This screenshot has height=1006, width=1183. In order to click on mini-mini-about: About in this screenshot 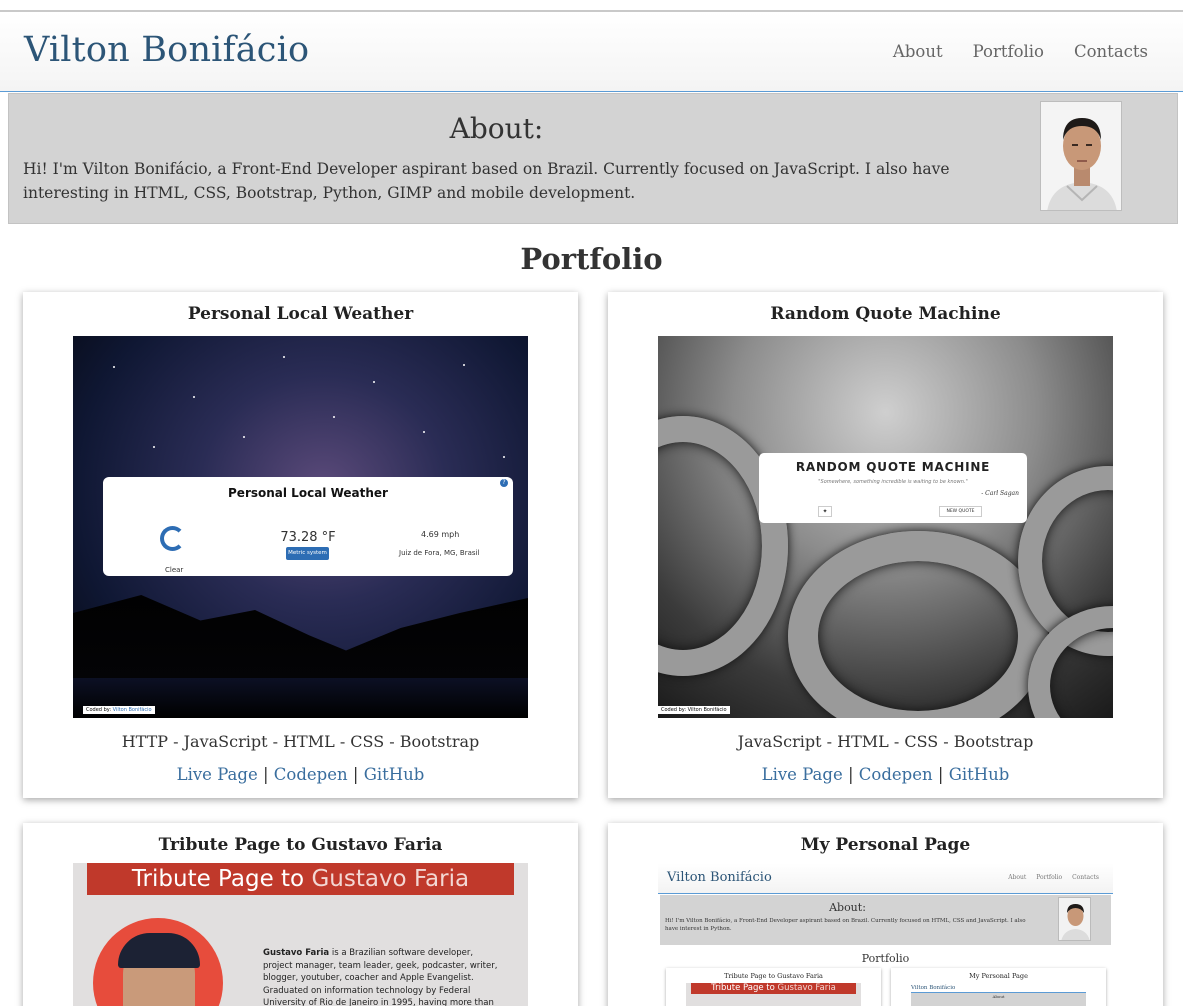, I will do `click(998, 999)`.